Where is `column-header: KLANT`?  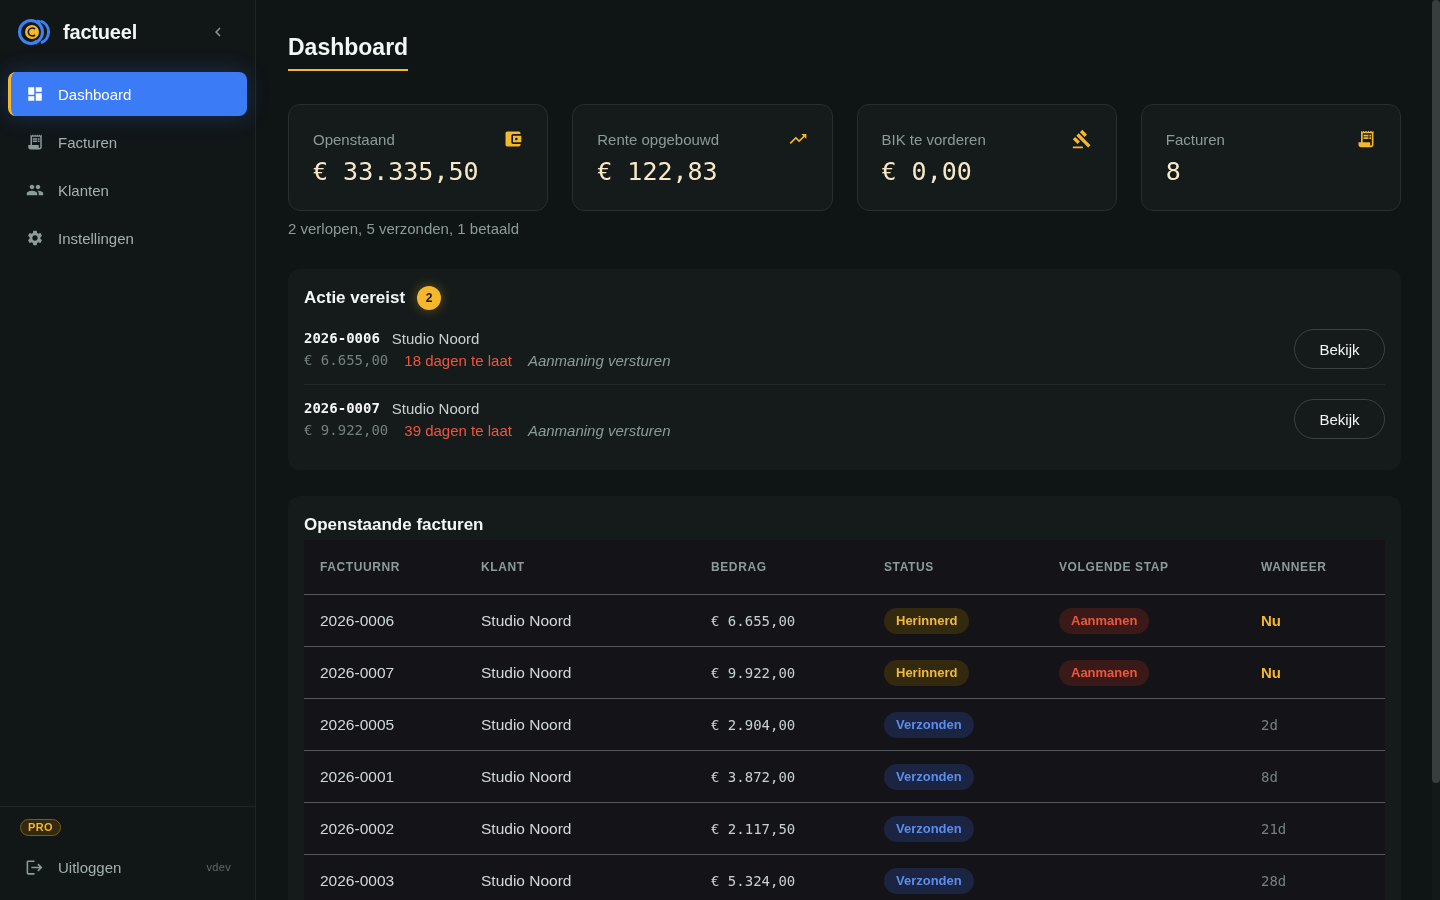 column-header: KLANT is located at coordinates (503, 567).